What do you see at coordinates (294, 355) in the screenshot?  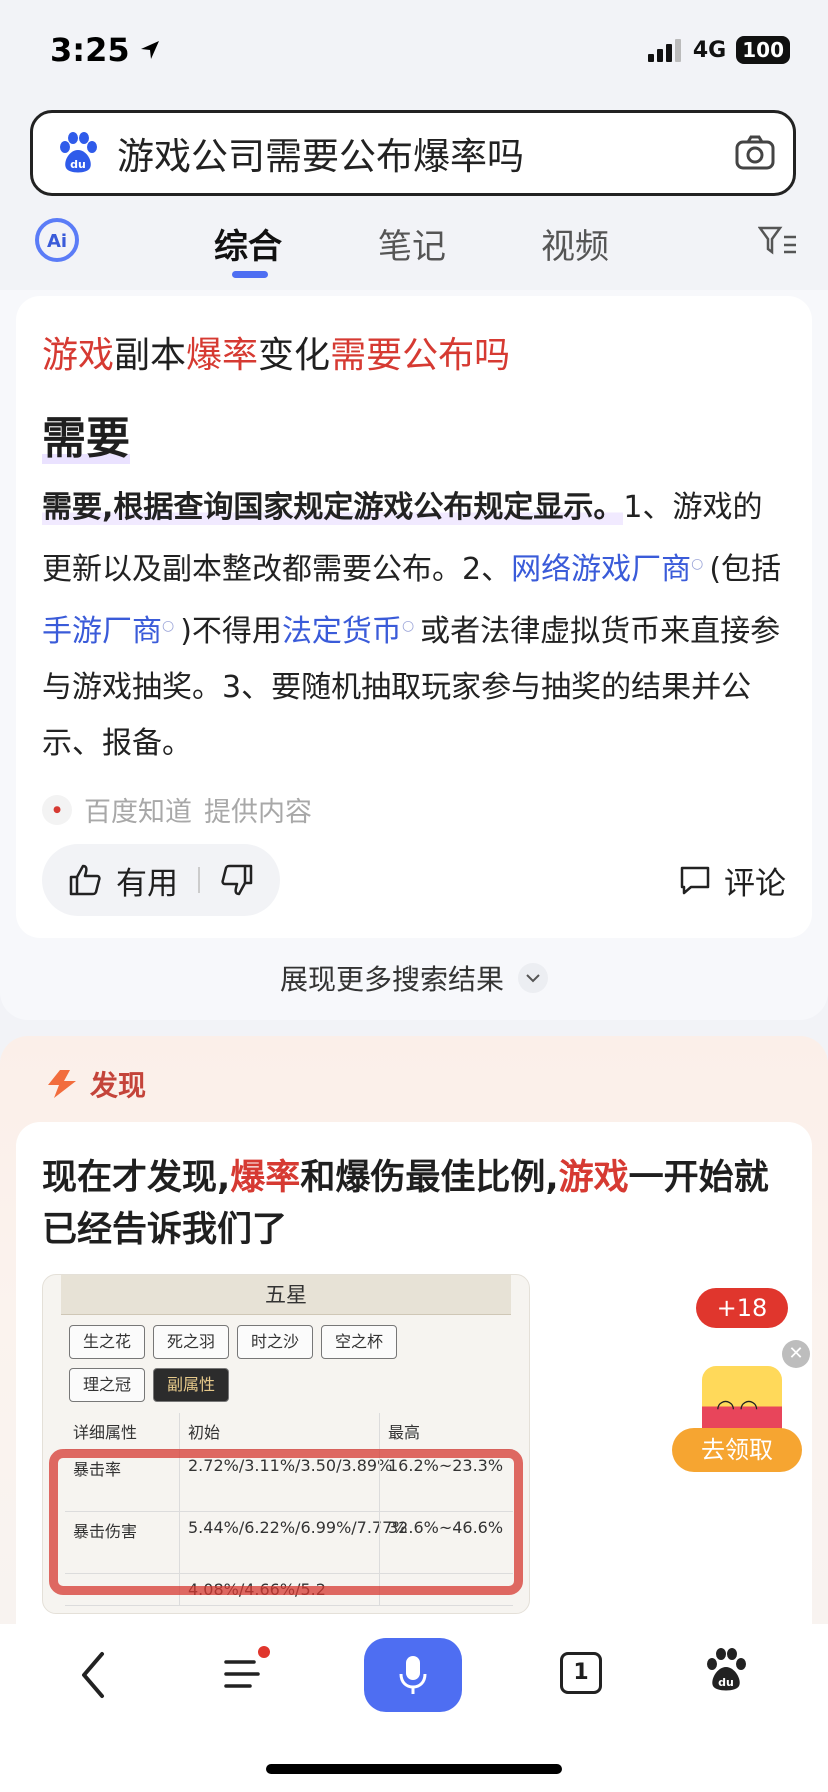 I see `title-part: 变化` at bounding box center [294, 355].